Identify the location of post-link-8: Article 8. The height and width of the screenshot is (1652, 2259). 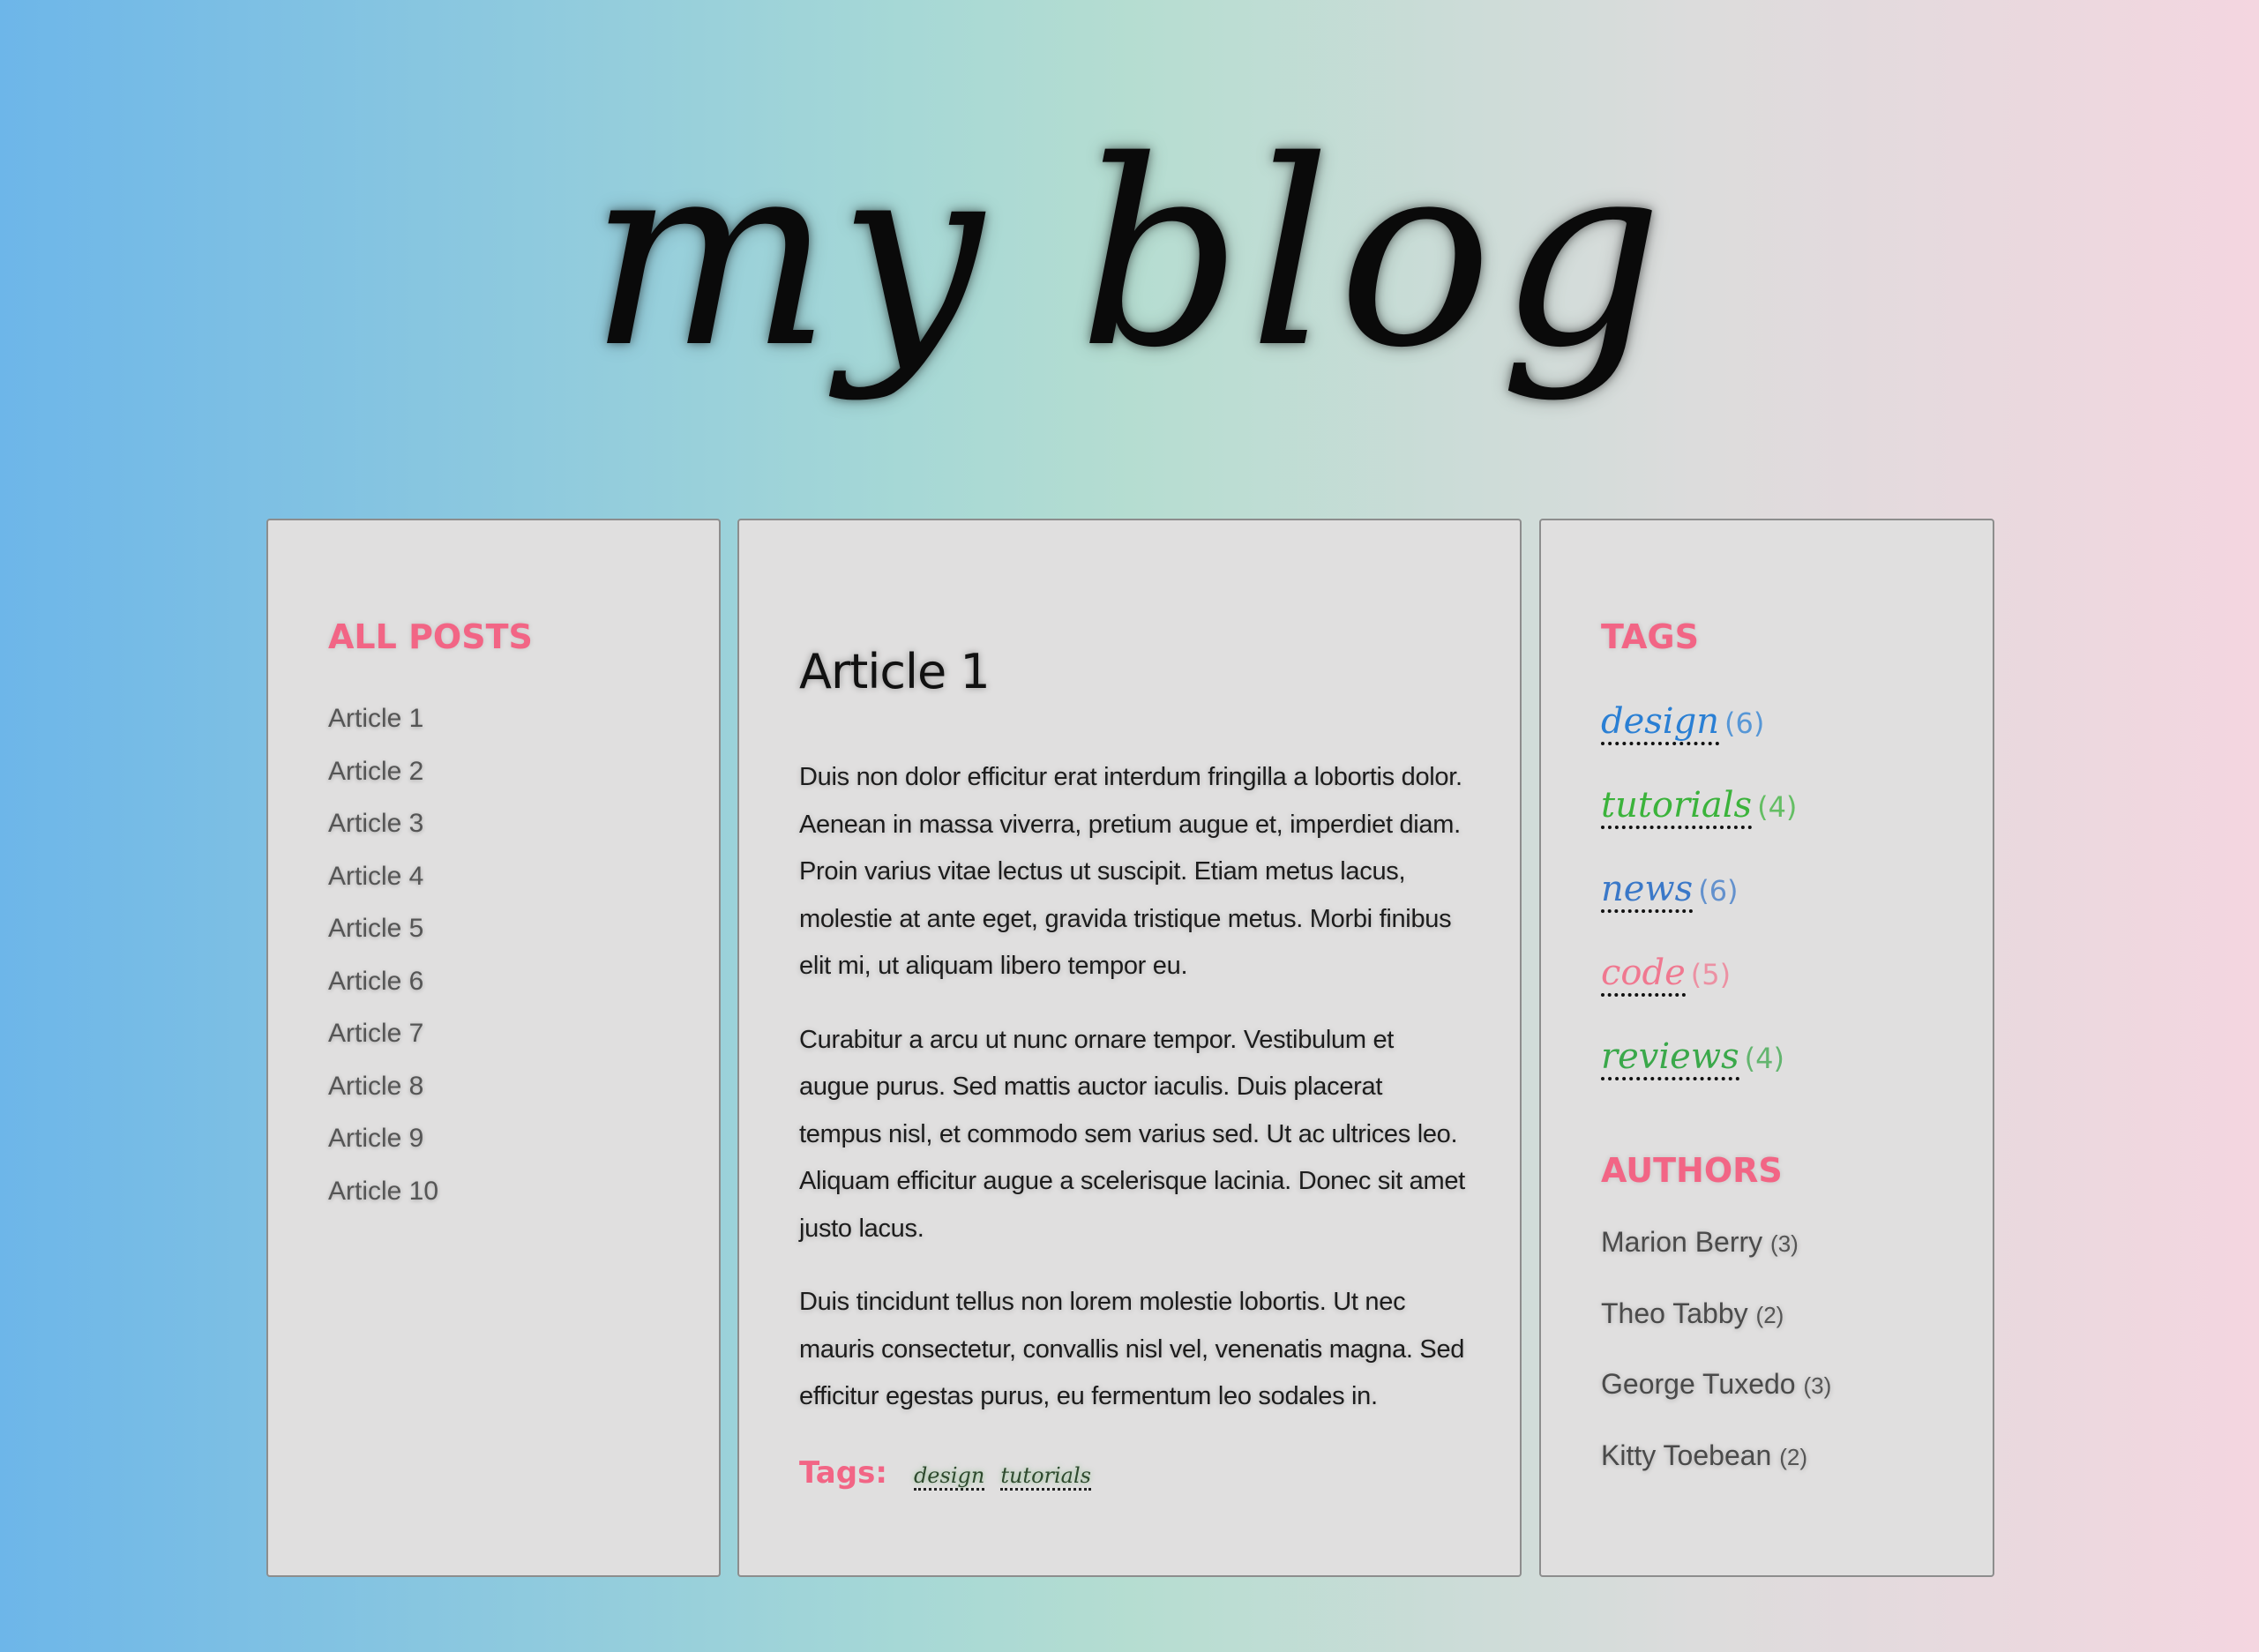
(383, 1099).